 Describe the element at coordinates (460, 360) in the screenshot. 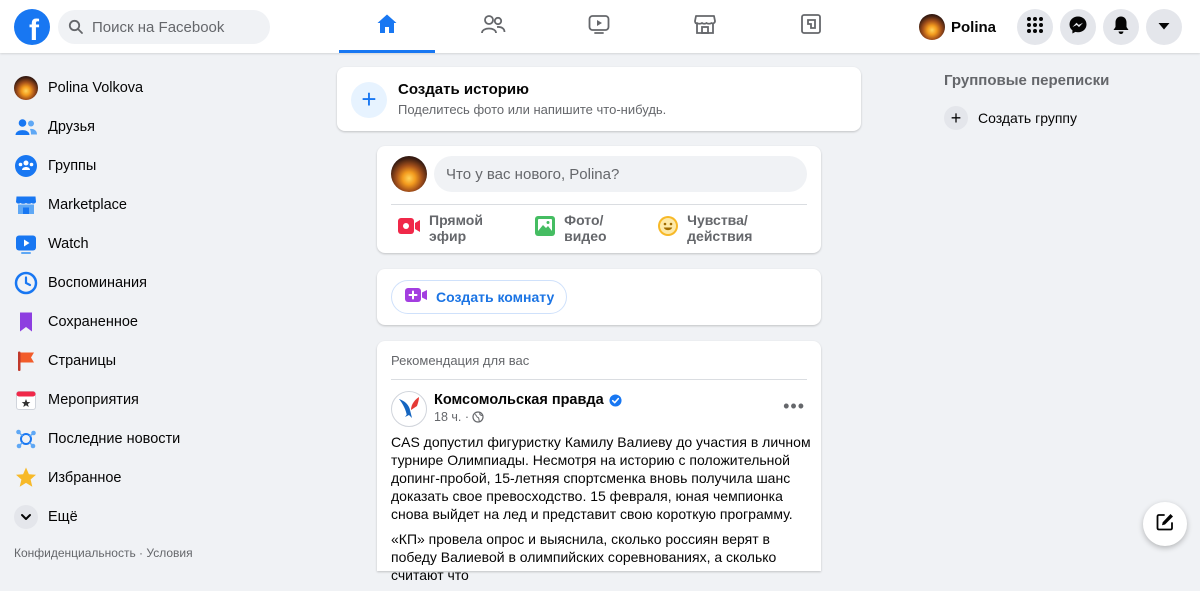

I see `recommendation-label: Рекомендация для вас` at that location.